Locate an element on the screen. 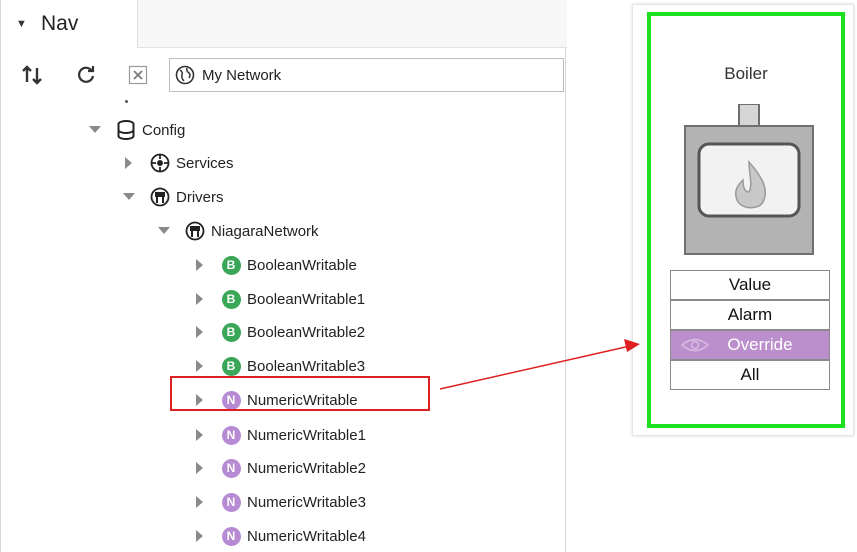  tree-label-drivers: Drivers is located at coordinates (200, 197).